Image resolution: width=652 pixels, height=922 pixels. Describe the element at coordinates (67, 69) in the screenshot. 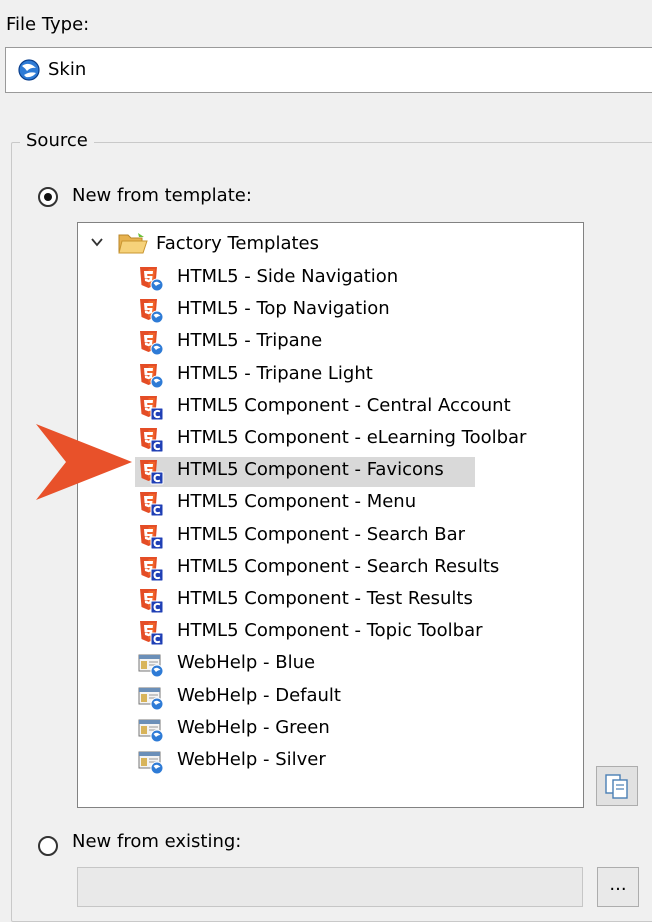

I see `file-type-value: Skin` at that location.